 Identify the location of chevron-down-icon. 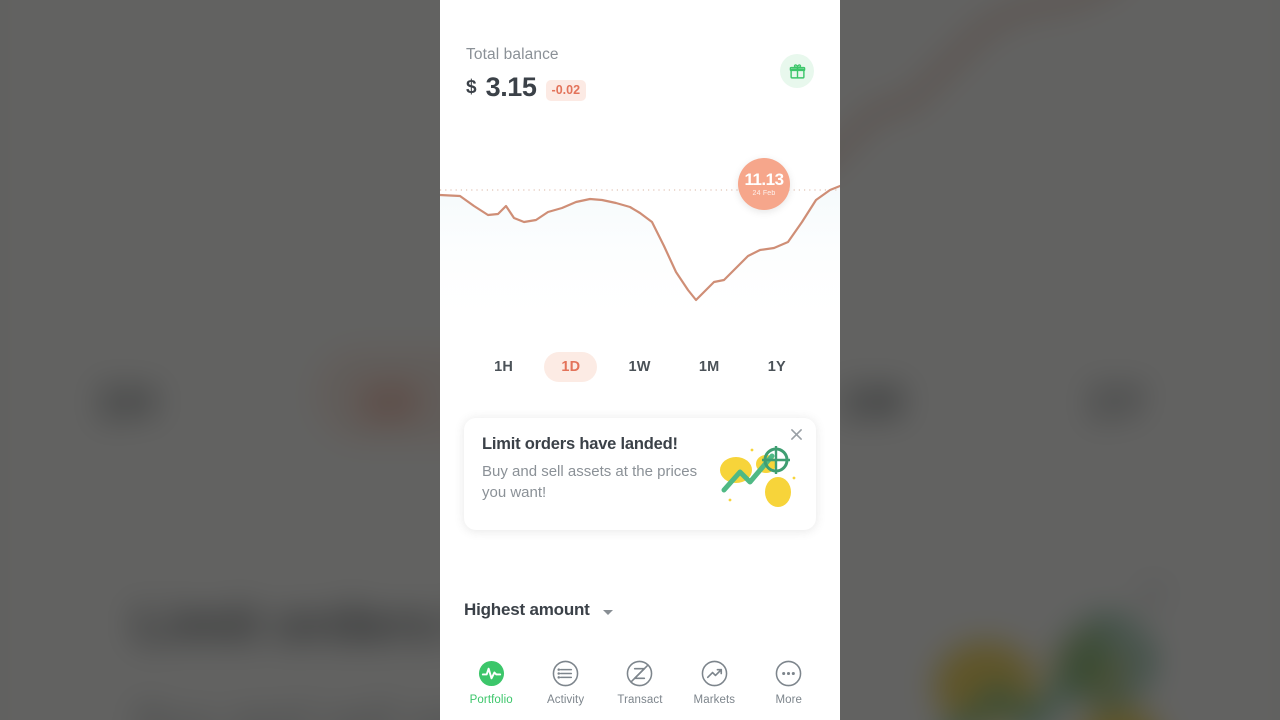
(607, 612).